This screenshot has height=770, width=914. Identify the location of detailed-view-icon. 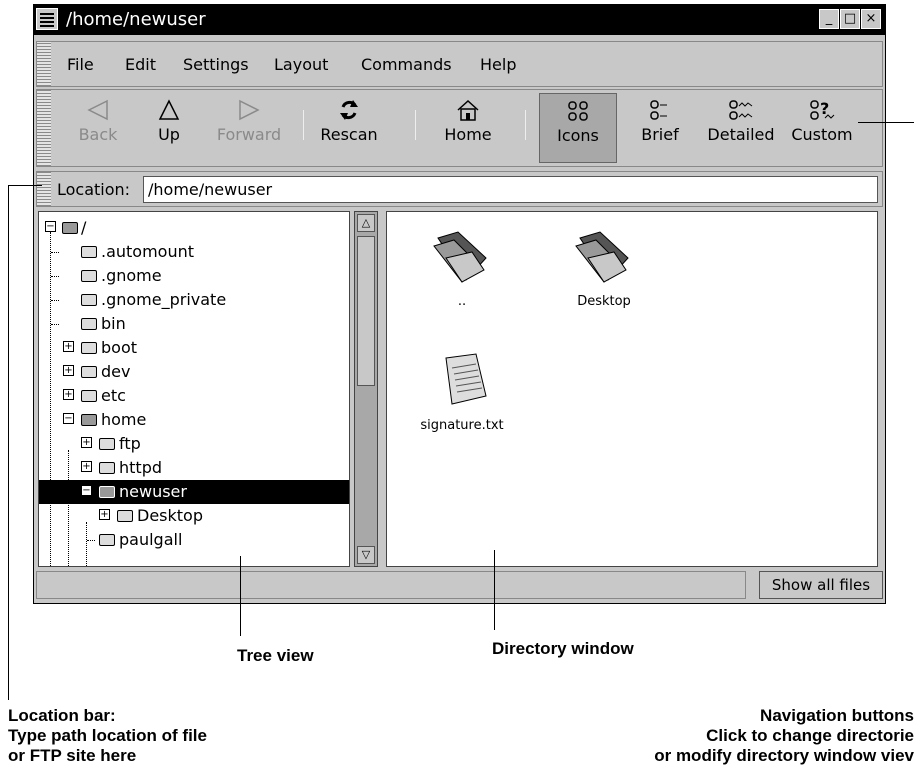
(741, 110).